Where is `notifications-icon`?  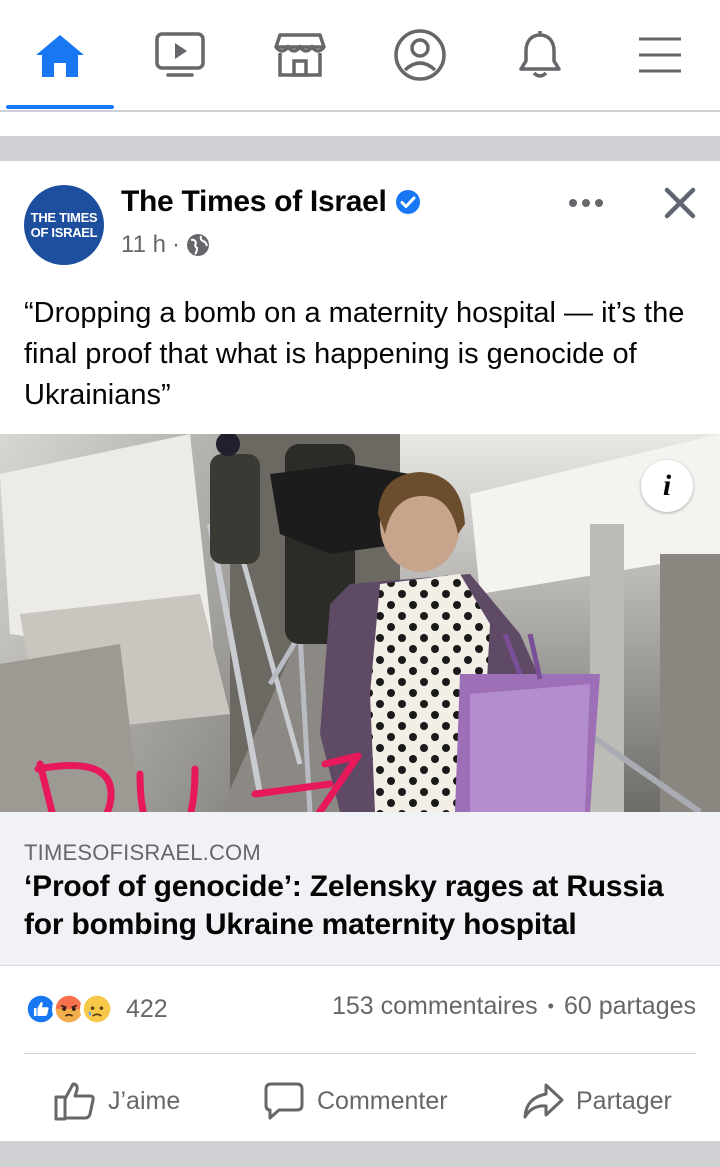 notifications-icon is located at coordinates (540, 54).